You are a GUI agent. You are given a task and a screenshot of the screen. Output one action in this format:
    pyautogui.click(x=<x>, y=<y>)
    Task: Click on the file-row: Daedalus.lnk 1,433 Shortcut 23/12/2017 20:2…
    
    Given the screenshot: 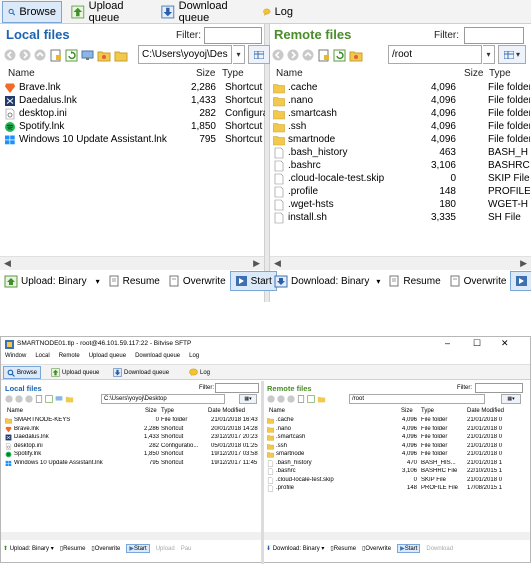 What is the action you would take?
    pyautogui.click(x=132, y=437)
    